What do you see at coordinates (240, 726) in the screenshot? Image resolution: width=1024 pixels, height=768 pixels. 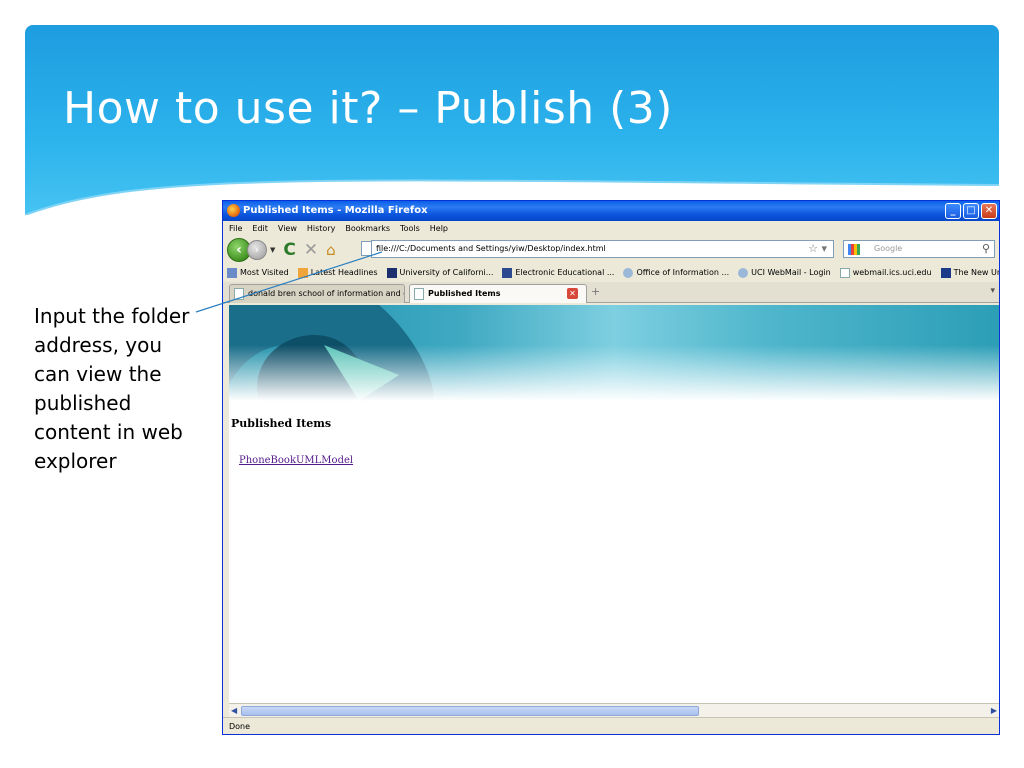 I see `status-text: Done` at bounding box center [240, 726].